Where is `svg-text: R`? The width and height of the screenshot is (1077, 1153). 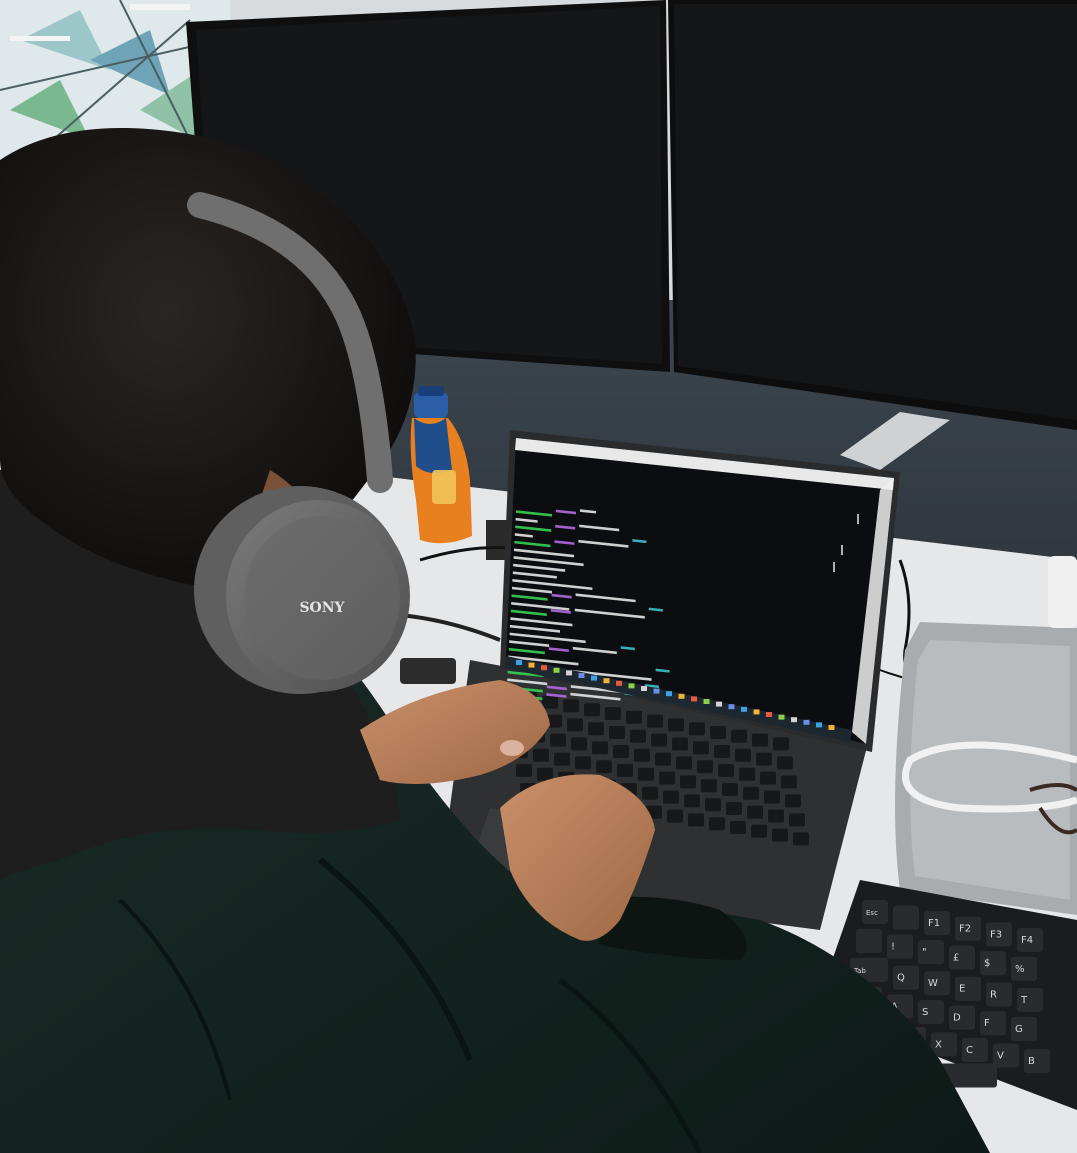
svg-text: R is located at coordinates (993, 994).